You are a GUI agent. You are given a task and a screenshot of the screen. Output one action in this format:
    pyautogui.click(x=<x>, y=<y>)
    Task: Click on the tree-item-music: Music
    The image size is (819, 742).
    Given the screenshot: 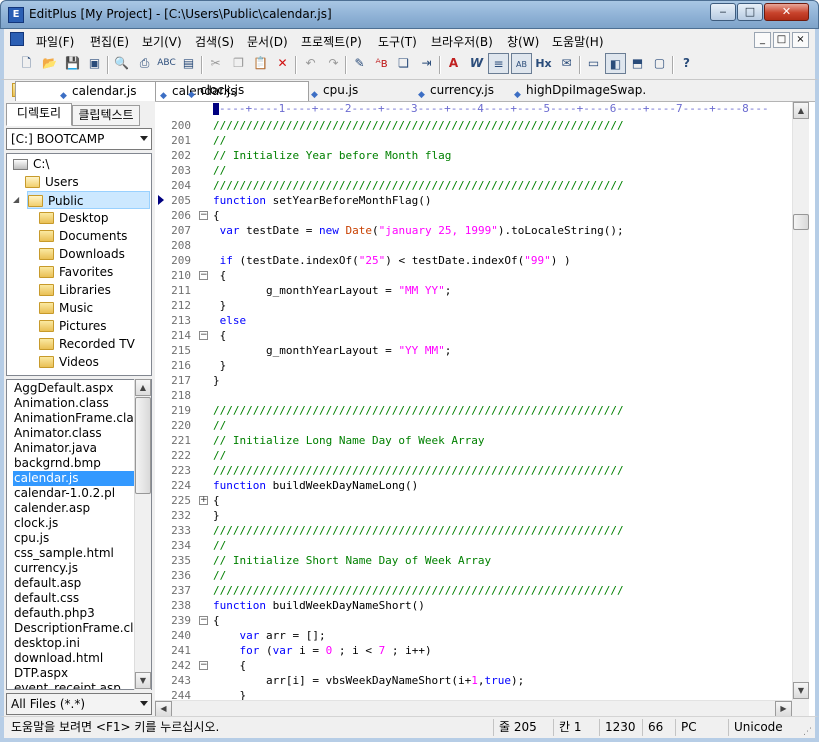 What is the action you would take?
    pyautogui.click(x=66, y=308)
    